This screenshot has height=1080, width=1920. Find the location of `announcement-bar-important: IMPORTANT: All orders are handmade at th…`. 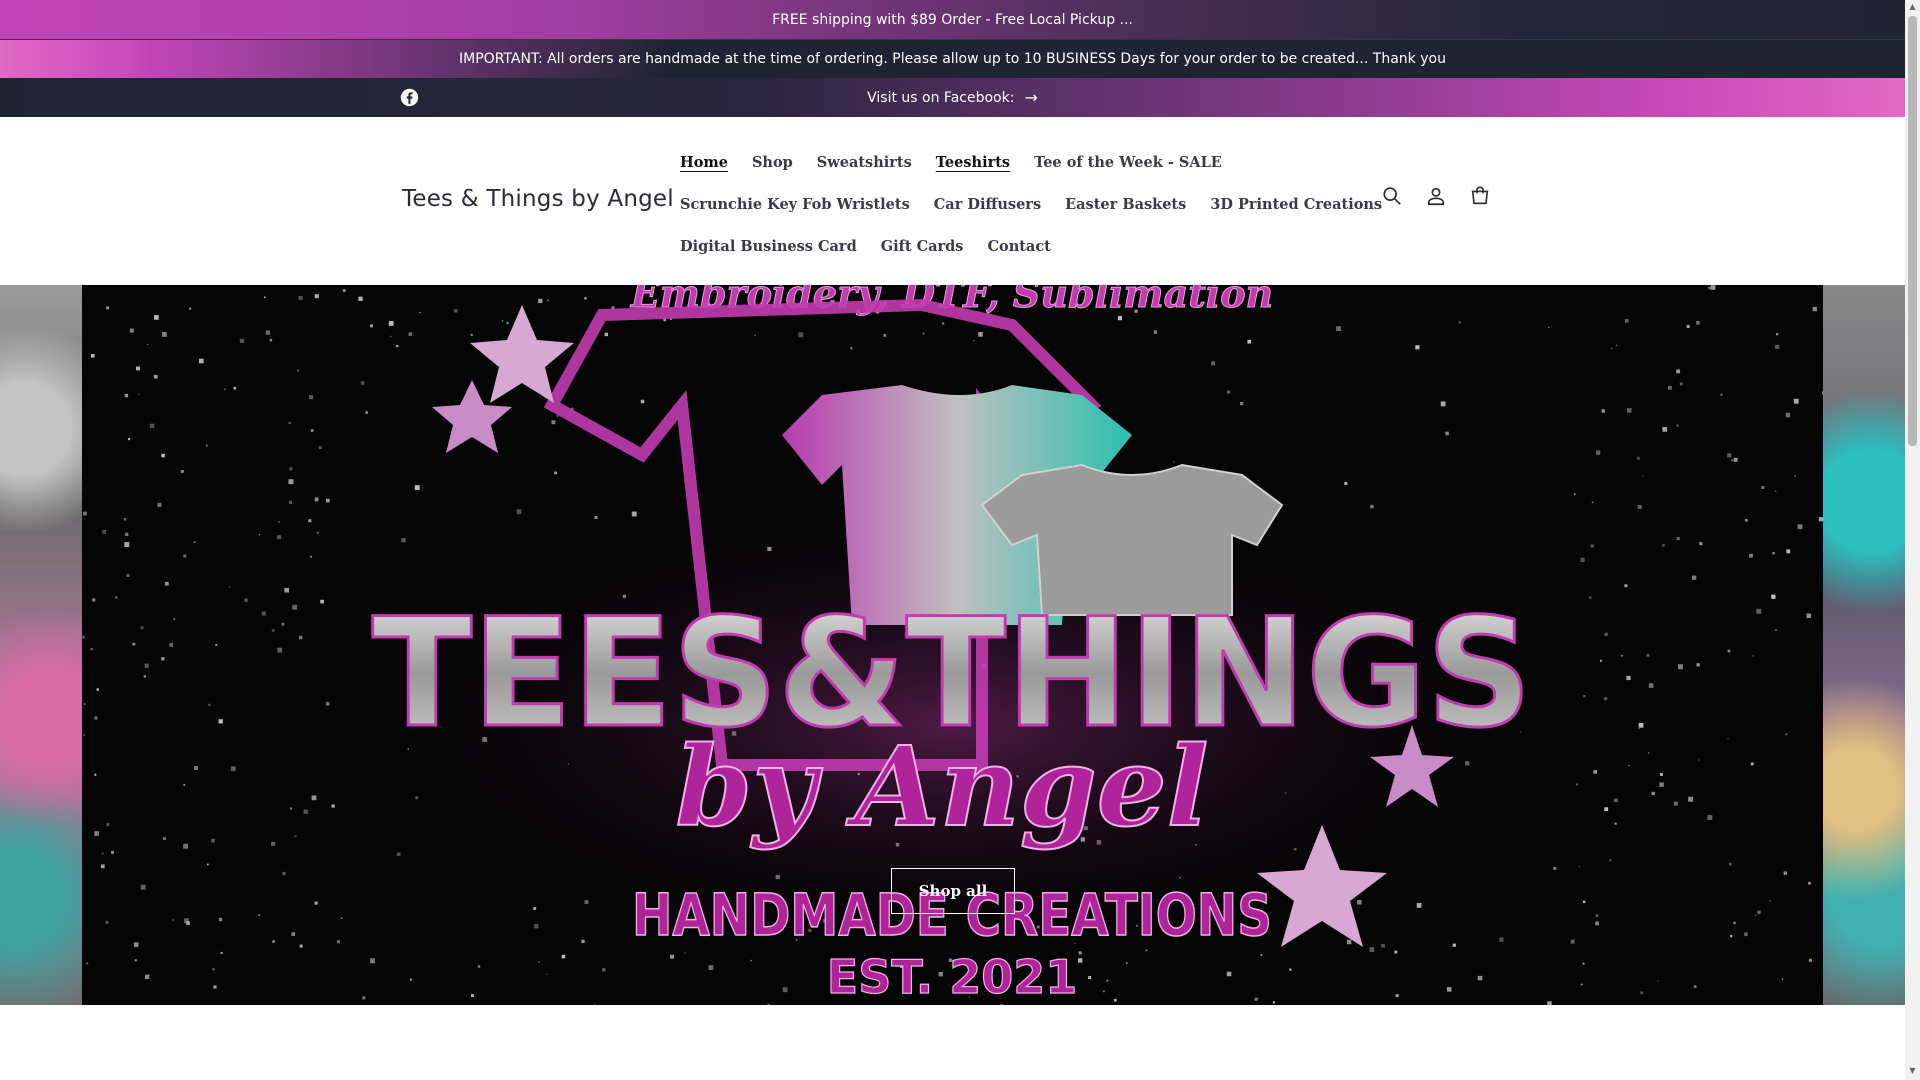

announcement-bar-important: IMPORTANT: All orders are handmade at th… is located at coordinates (952, 58).